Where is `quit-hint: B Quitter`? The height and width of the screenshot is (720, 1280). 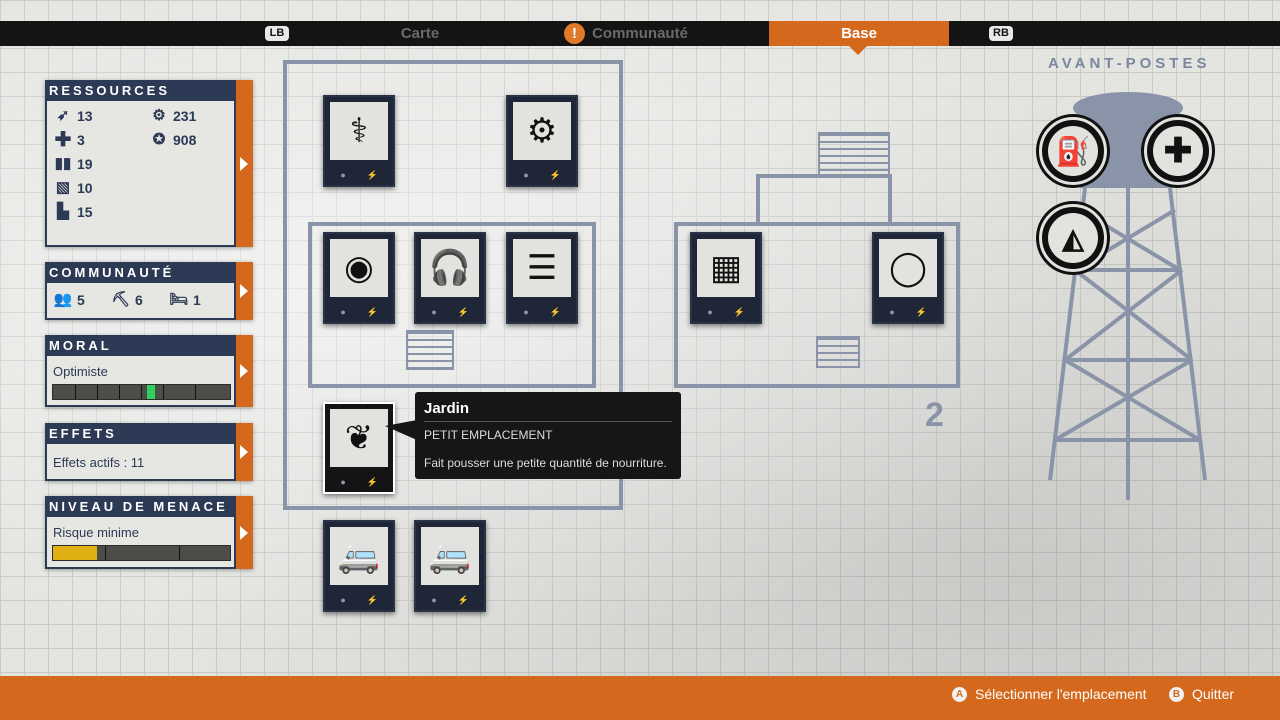 quit-hint: B Quitter is located at coordinates (1201, 694).